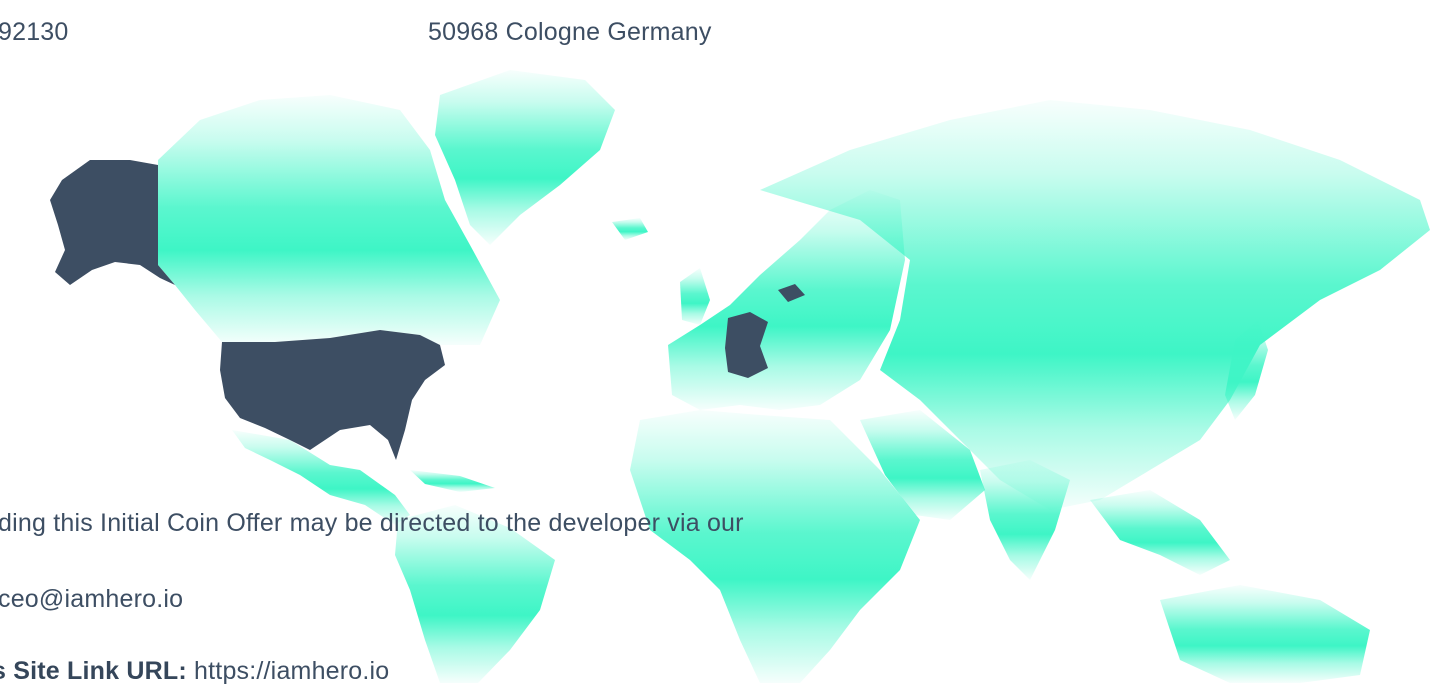  I want to click on address-line: 50968 Cologne Germany, so click(570, 32).